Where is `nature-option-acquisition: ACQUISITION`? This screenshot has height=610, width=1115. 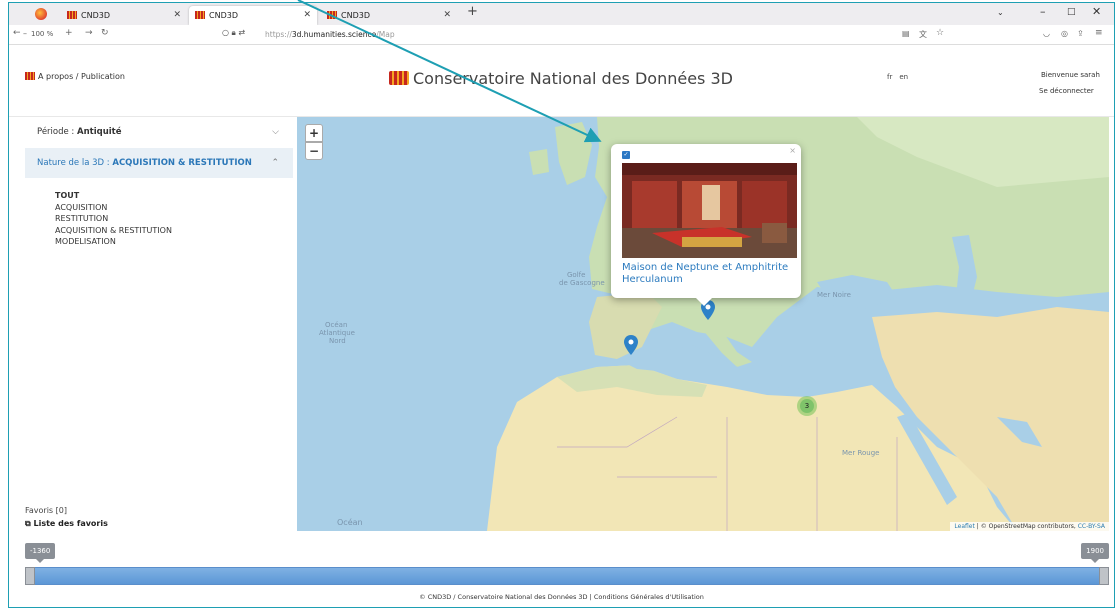 nature-option-acquisition: ACQUISITION is located at coordinates (113, 208).